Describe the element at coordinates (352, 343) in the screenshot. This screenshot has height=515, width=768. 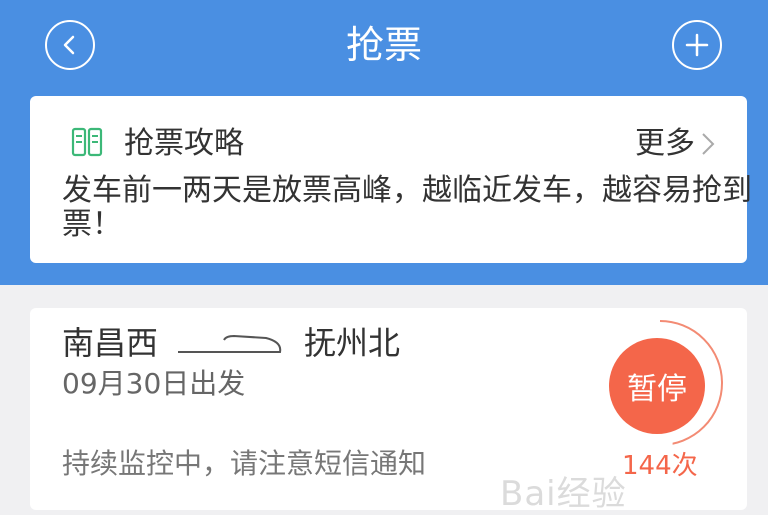
I see `to-station: 抚州北` at that location.